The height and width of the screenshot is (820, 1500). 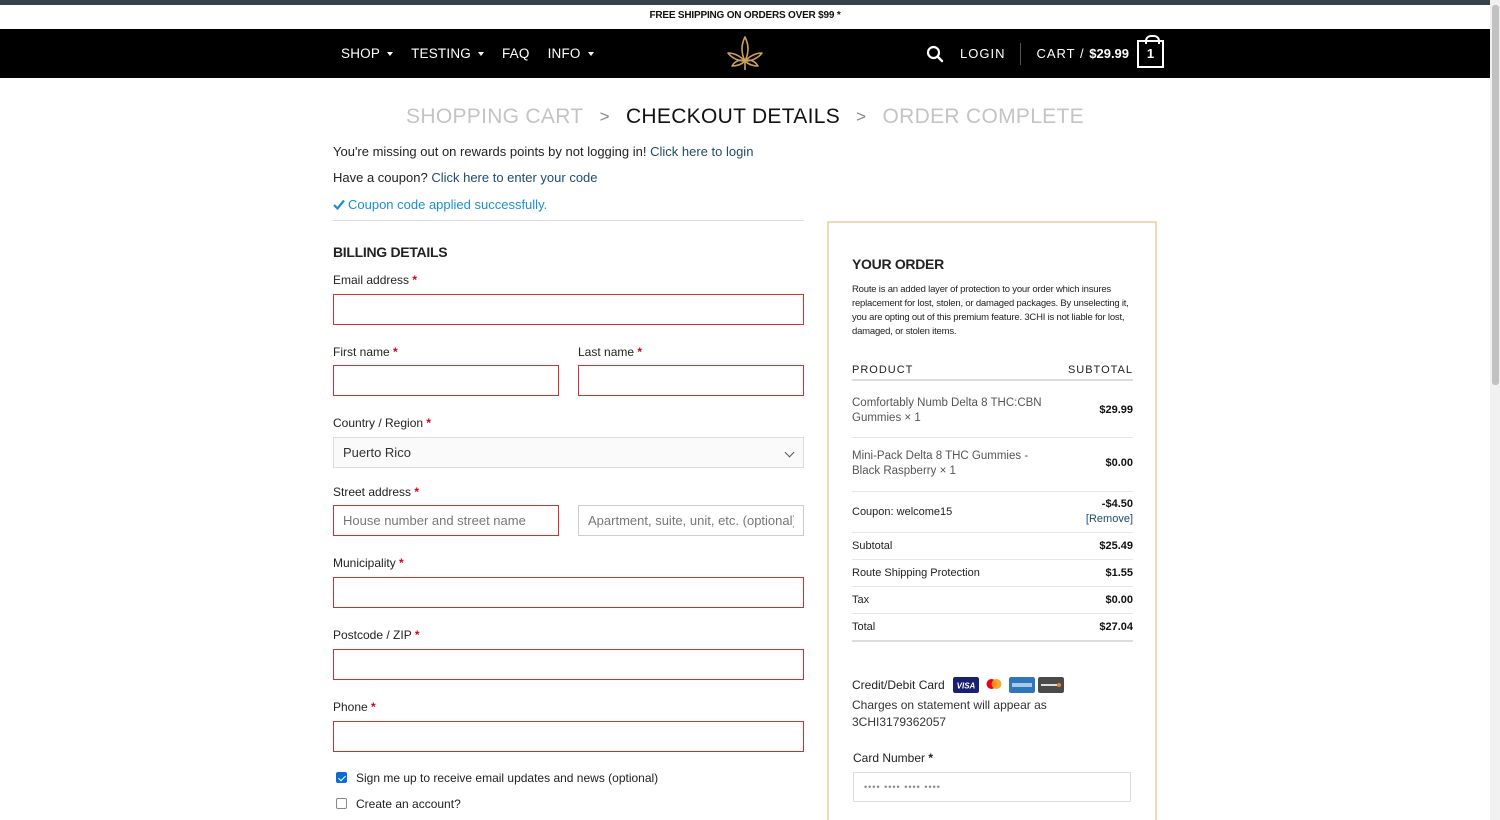 I want to click on last-name-field, so click(x=691, y=380).